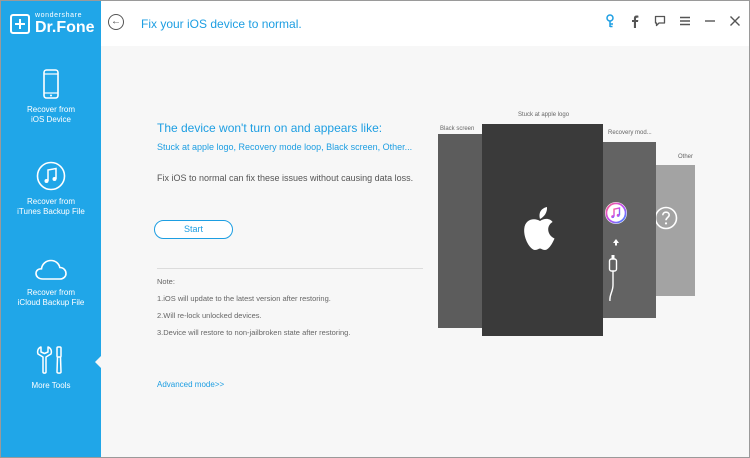  Describe the element at coordinates (462, 231) in the screenshot. I see `black-screen-card` at that location.